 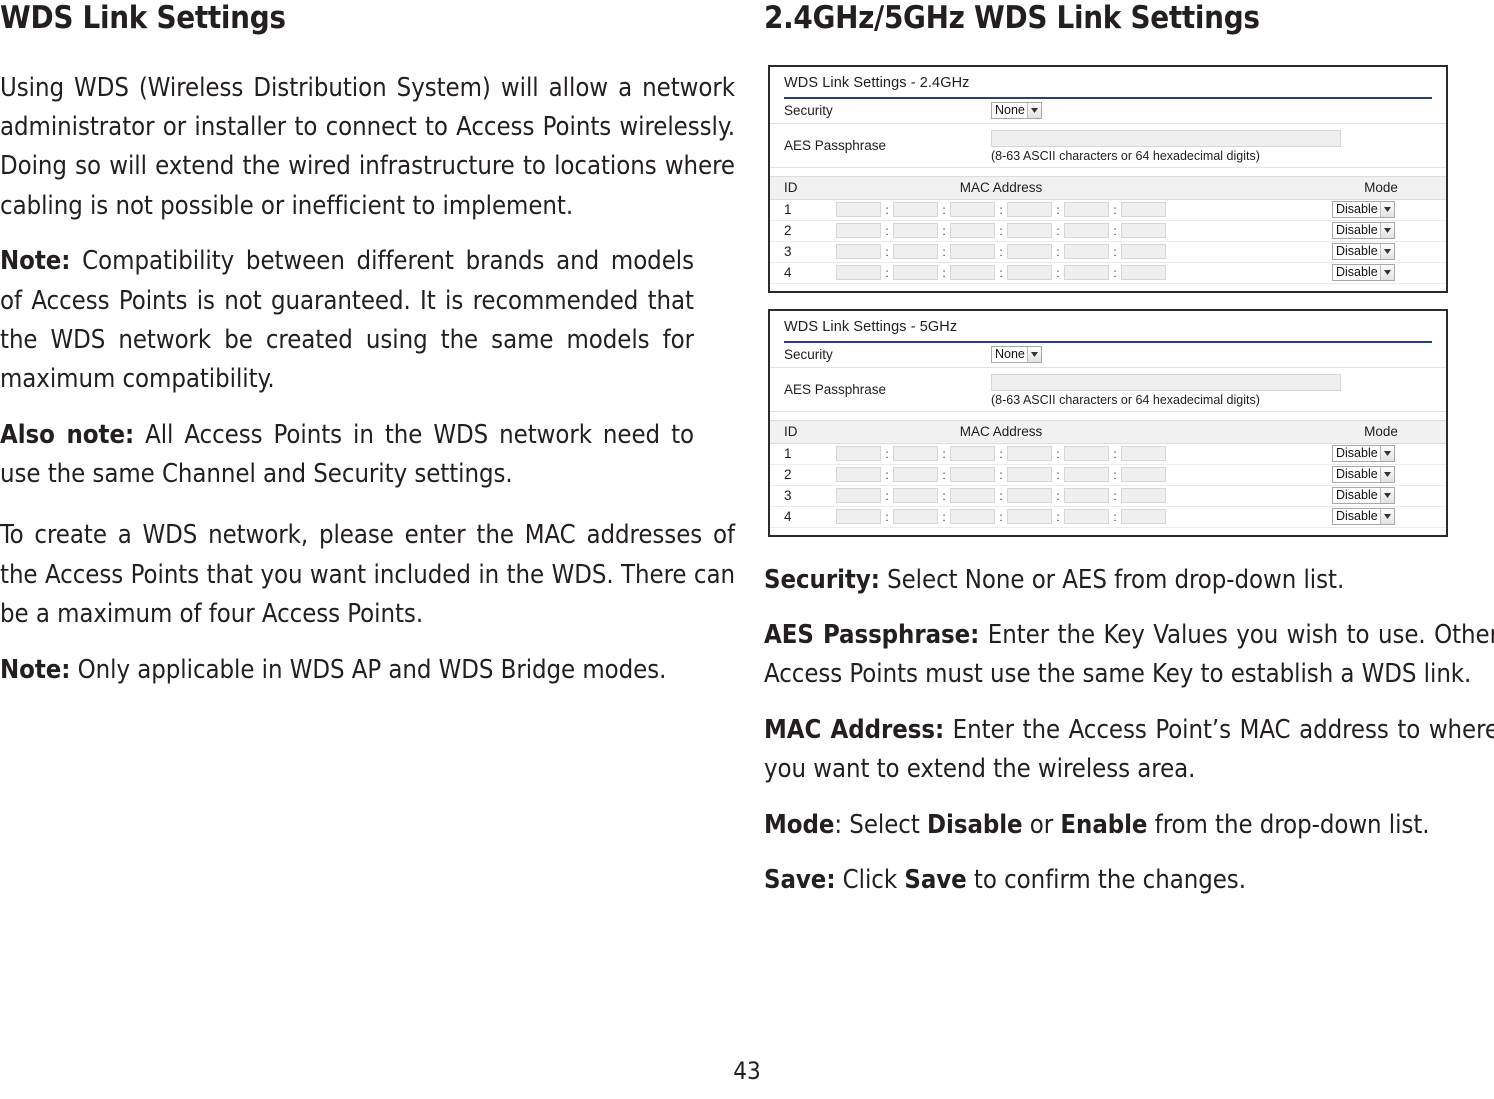 I want to click on column-header-mode-5ghz: Mode, so click(x=1381, y=432).